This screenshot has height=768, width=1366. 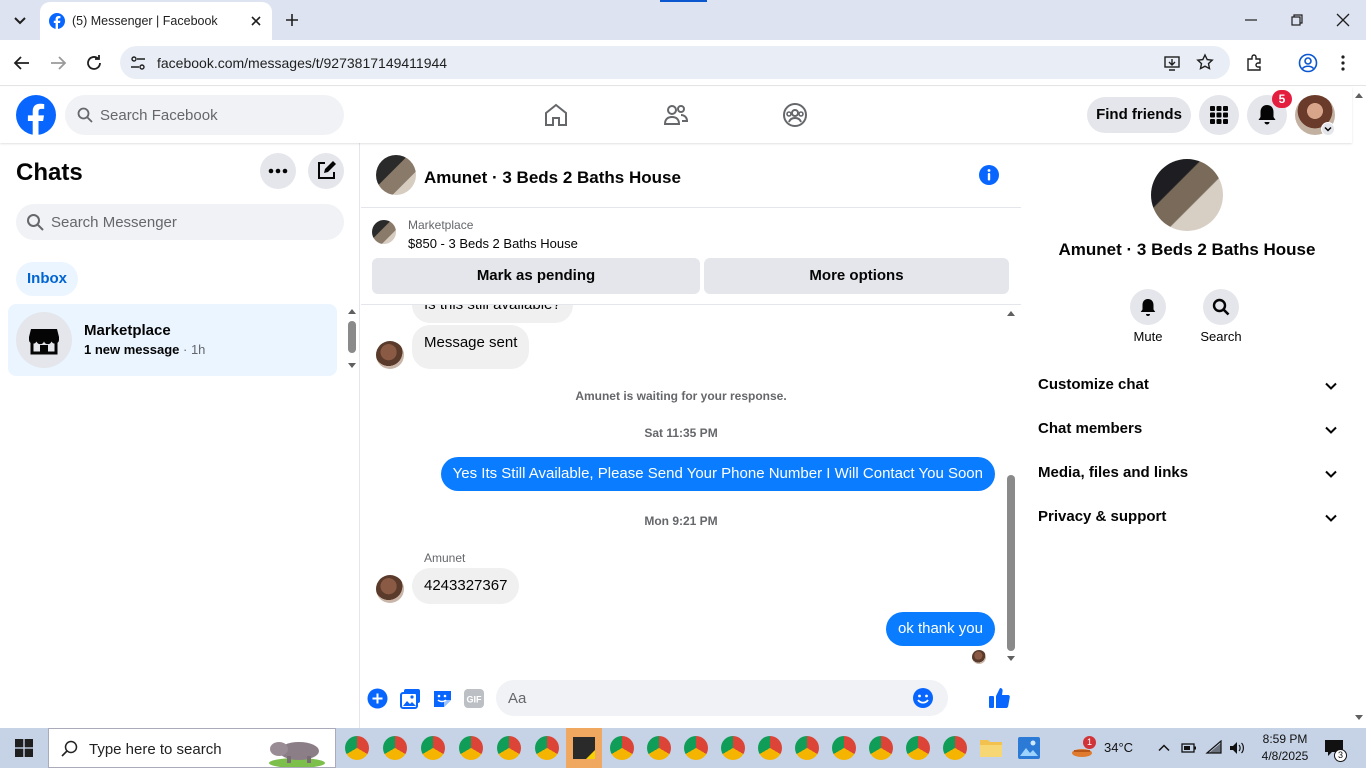 I want to click on conversation-avatar, so click(x=396, y=175).